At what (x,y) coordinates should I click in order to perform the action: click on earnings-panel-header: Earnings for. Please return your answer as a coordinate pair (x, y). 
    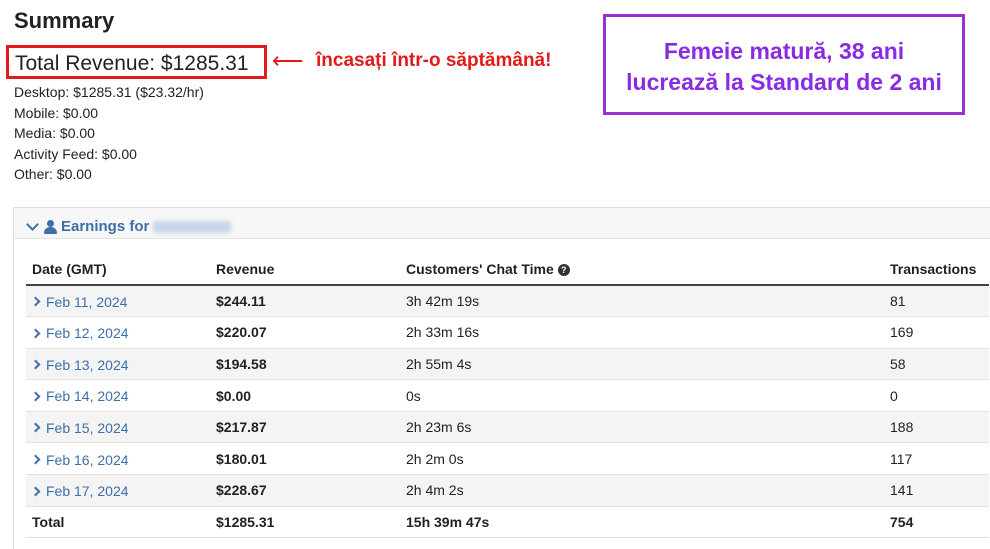
    Looking at the image, I should click on (502, 223).